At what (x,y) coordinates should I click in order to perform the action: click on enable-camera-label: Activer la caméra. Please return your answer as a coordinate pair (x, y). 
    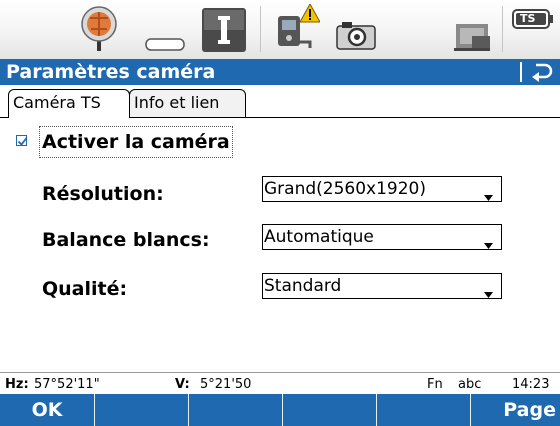
    Looking at the image, I should click on (136, 142).